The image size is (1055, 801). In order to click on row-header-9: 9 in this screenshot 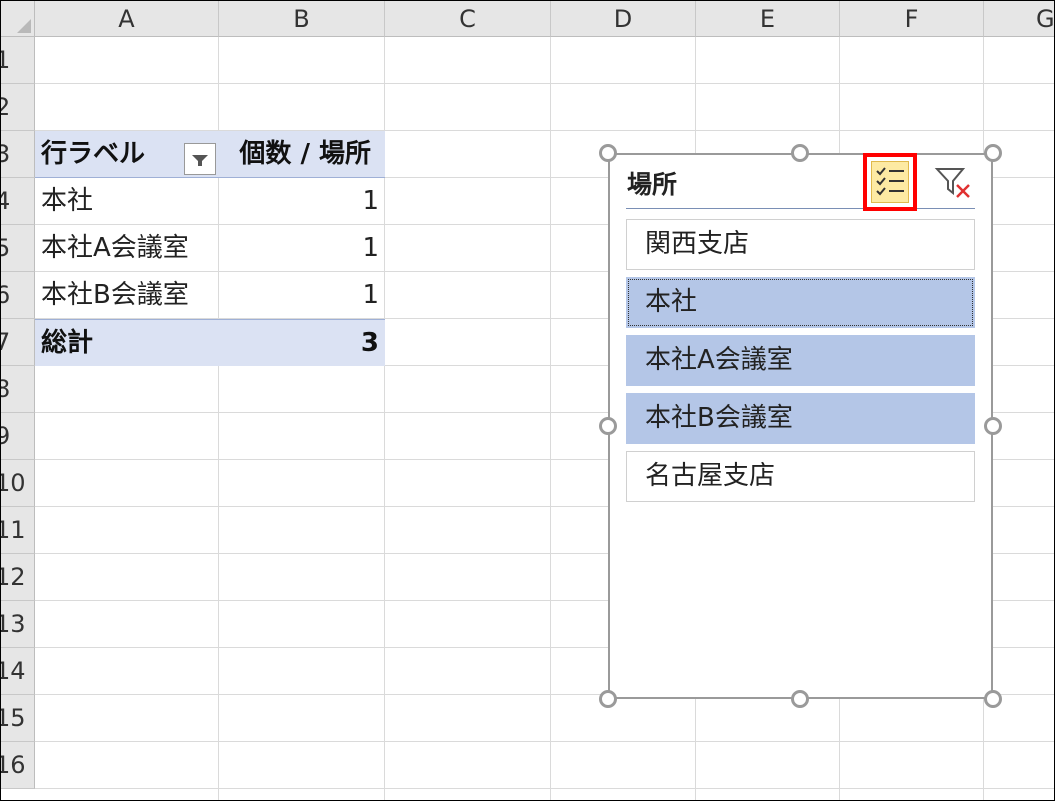, I will do `click(18, 436)`.